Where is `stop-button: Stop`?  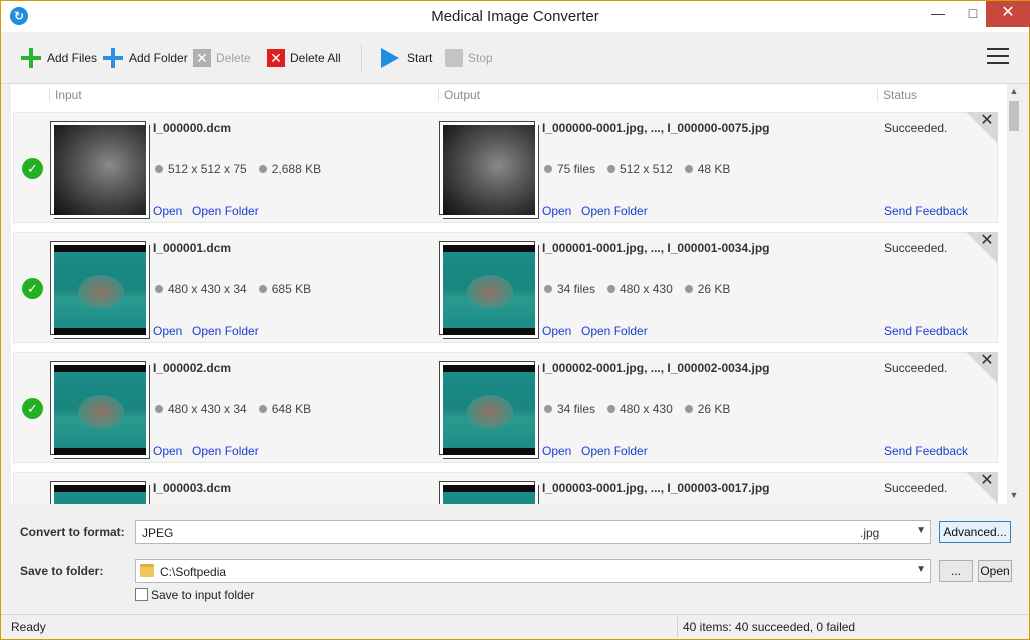 stop-button: Stop is located at coordinates (469, 58).